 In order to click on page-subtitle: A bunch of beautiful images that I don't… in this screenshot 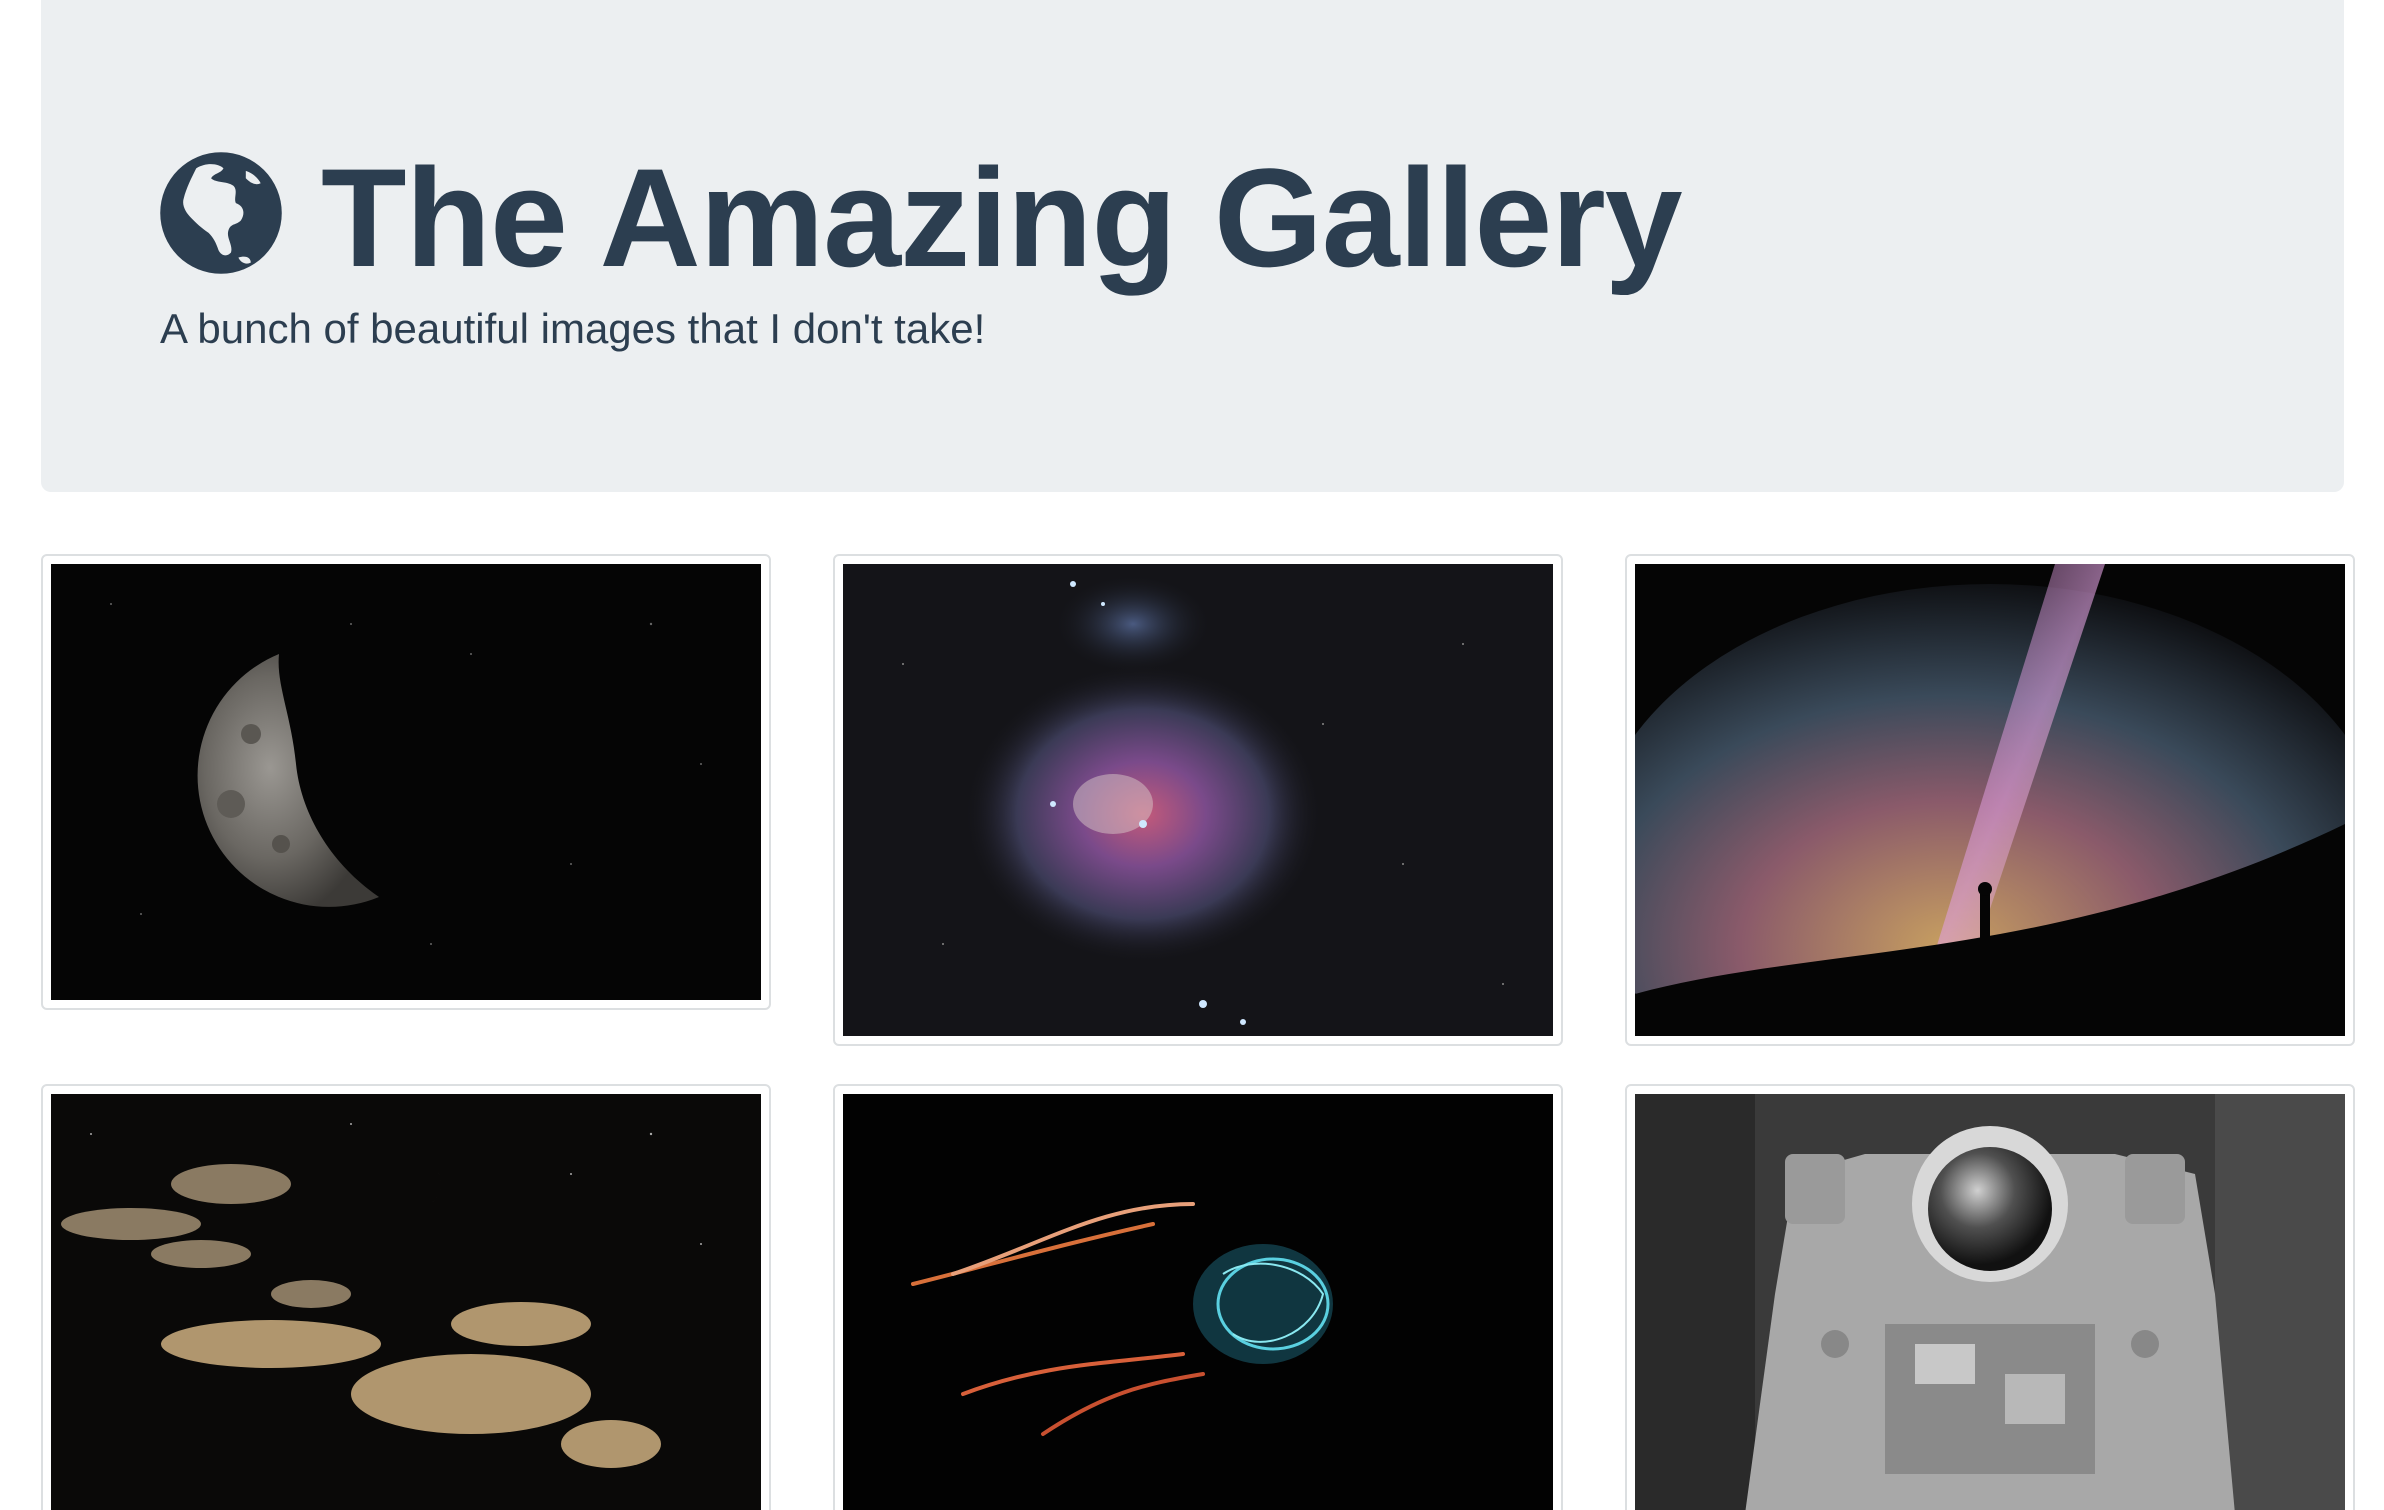, I will do `click(573, 328)`.